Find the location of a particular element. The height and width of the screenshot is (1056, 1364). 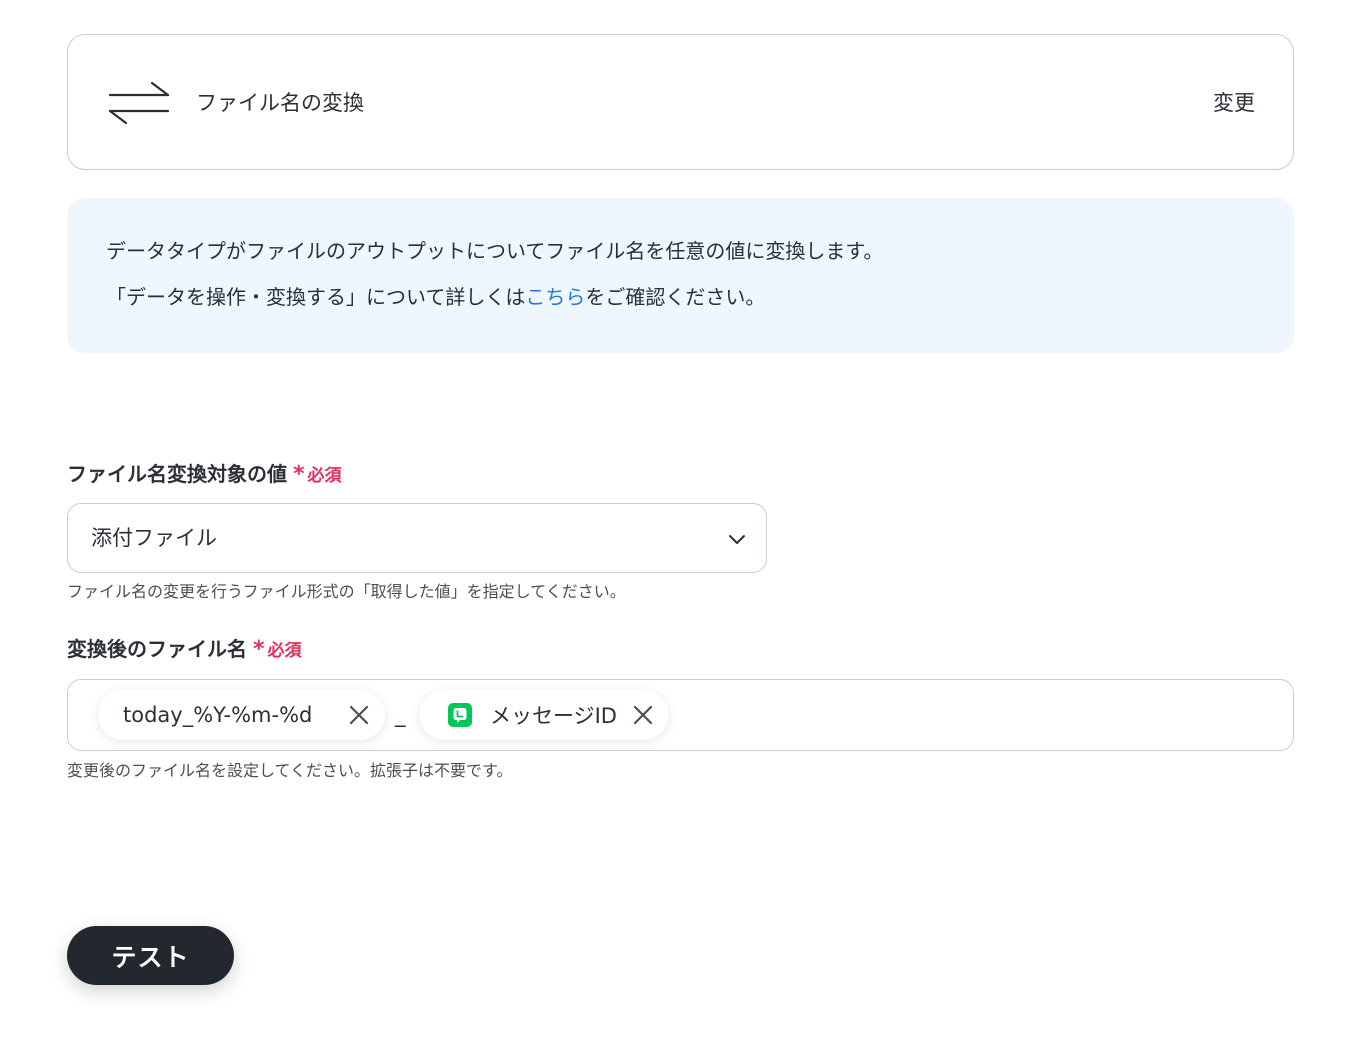

target-value-help: ファイル名の変更を行うファイル形式の「取得した値」を指定してください。 is located at coordinates (346, 591).